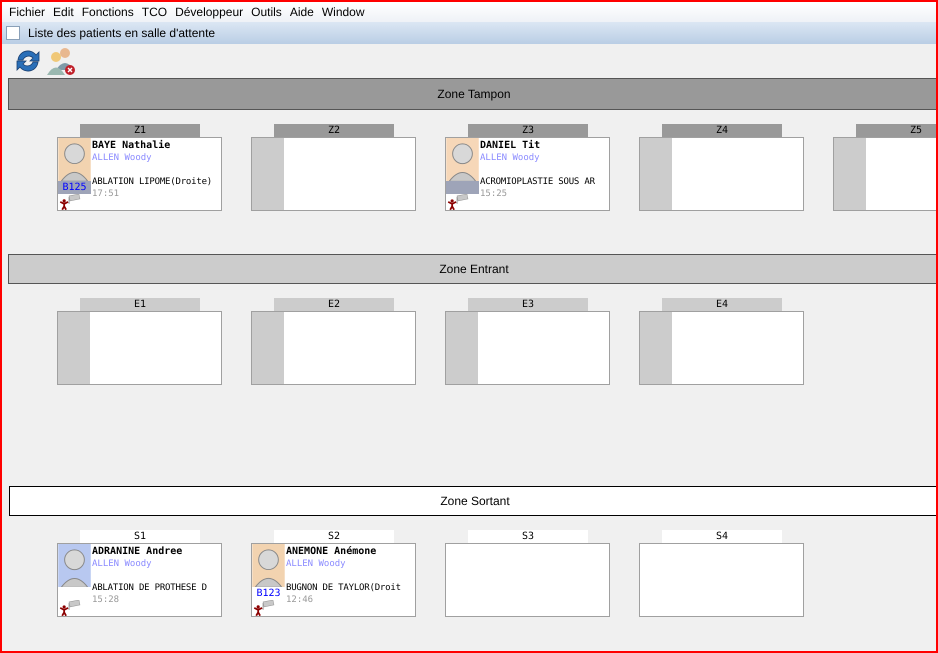 The height and width of the screenshot is (653, 938). What do you see at coordinates (140, 130) in the screenshot?
I see `slot-label: Z1` at bounding box center [140, 130].